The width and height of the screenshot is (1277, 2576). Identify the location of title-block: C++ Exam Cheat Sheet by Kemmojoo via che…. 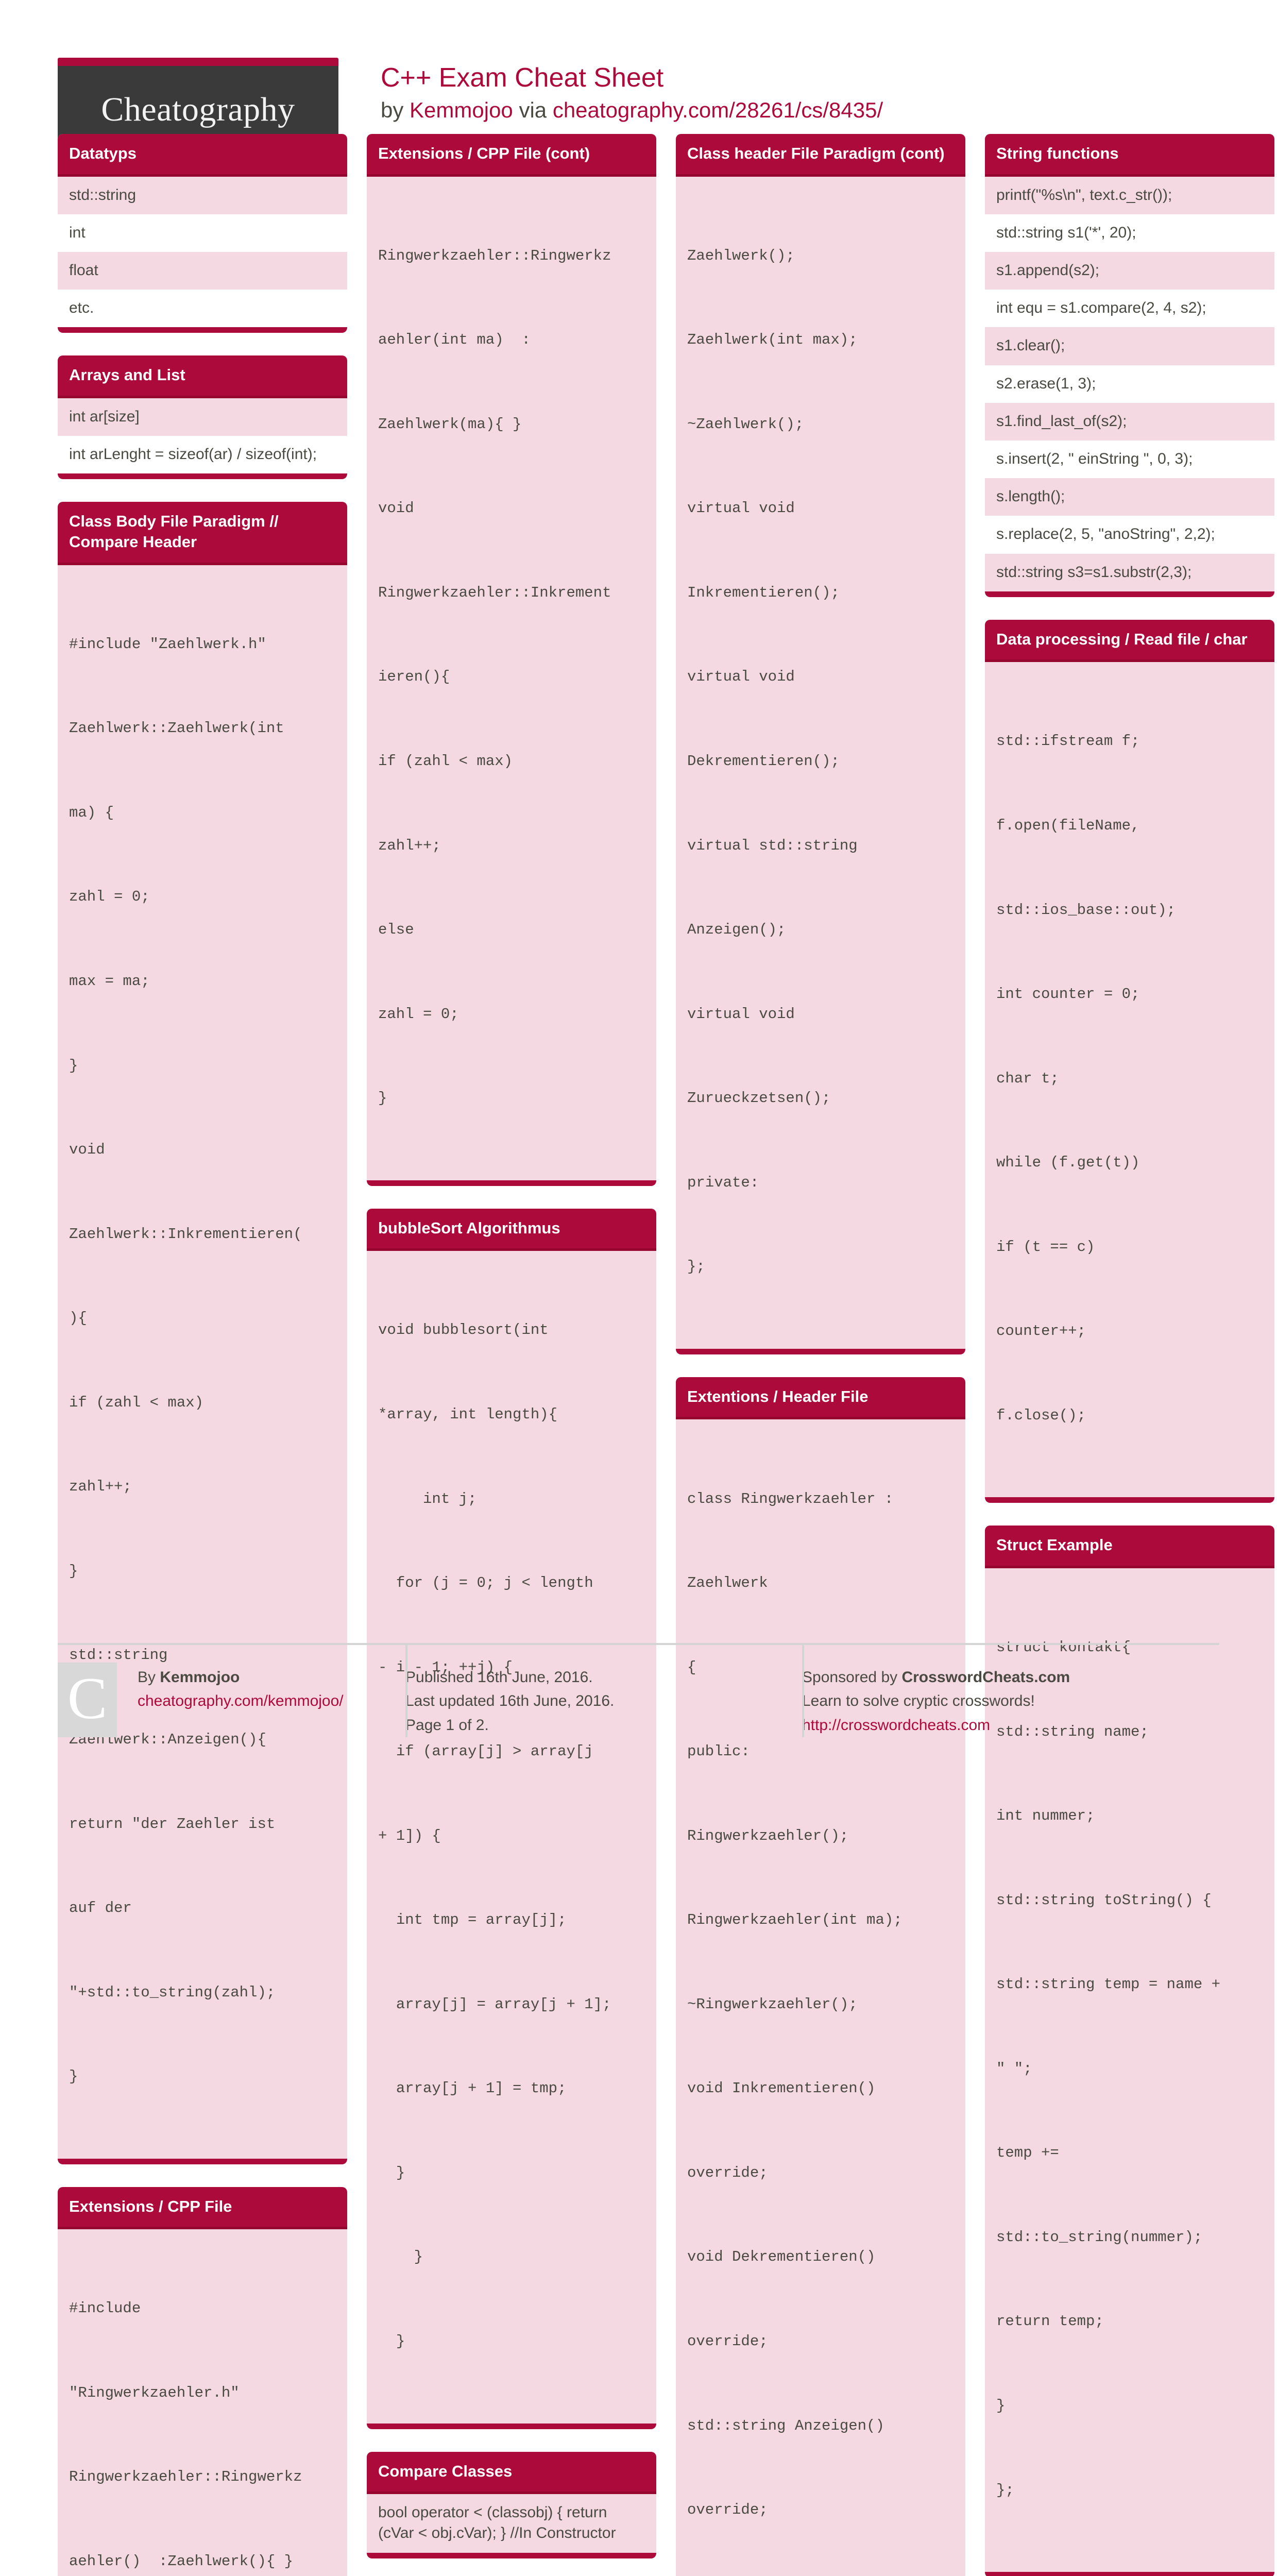
(610, 91).